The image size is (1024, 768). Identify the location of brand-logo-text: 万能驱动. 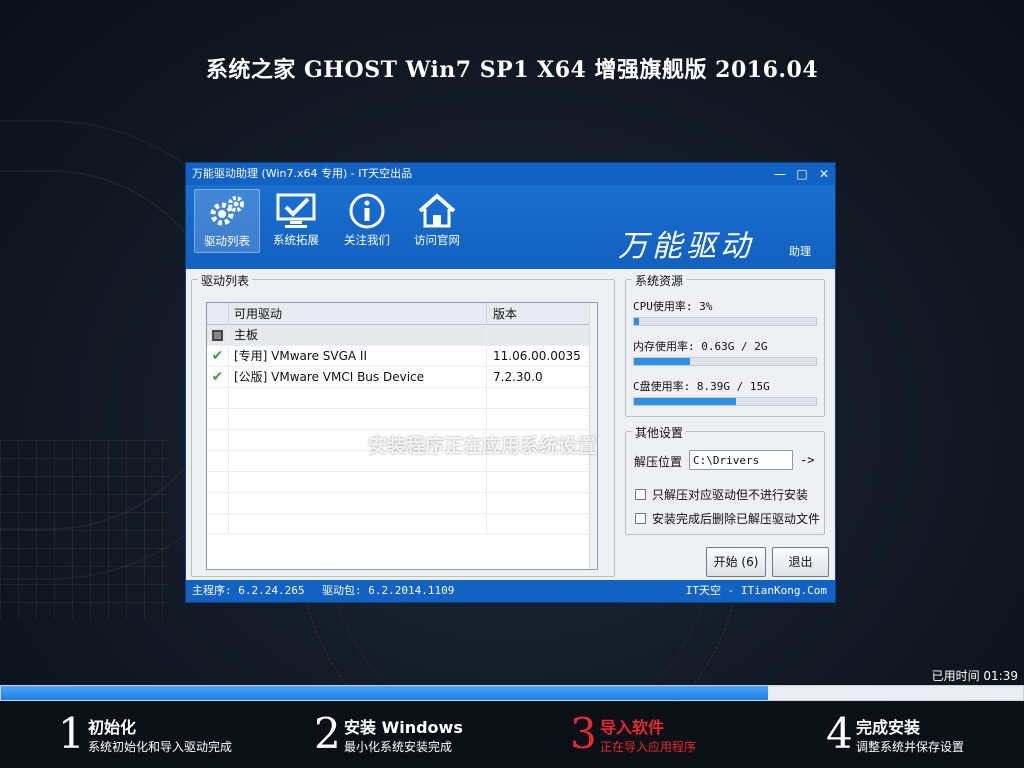
(686, 246).